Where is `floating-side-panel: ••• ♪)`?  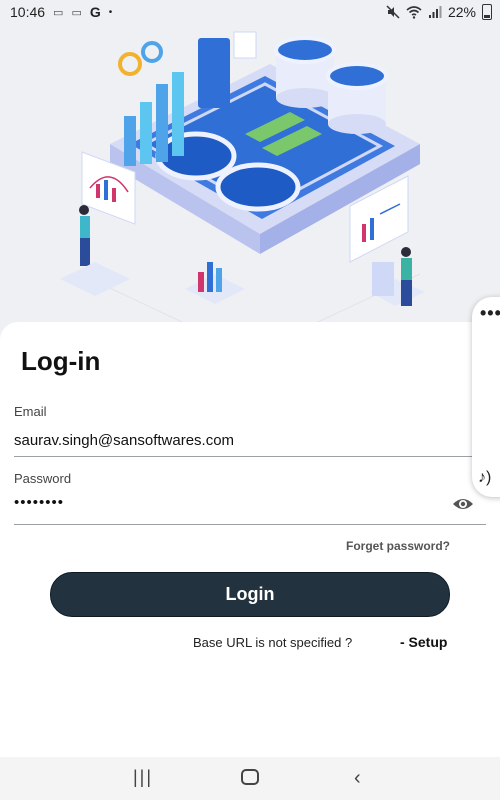 floating-side-panel: ••• ♪) is located at coordinates (486, 397).